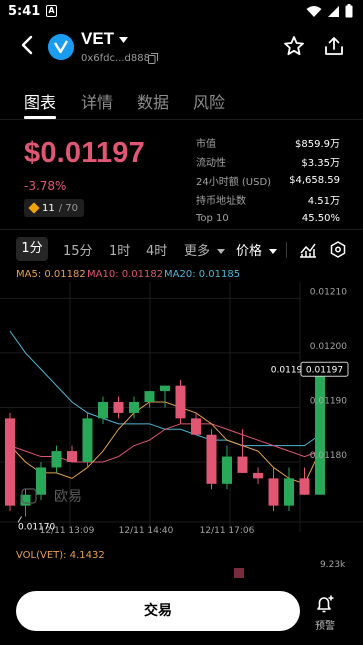 Image resolution: width=363 pixels, height=645 pixels. What do you see at coordinates (268, 218) in the screenshot?
I see `stat-row-top10: Top 10 45.50%` at bounding box center [268, 218].